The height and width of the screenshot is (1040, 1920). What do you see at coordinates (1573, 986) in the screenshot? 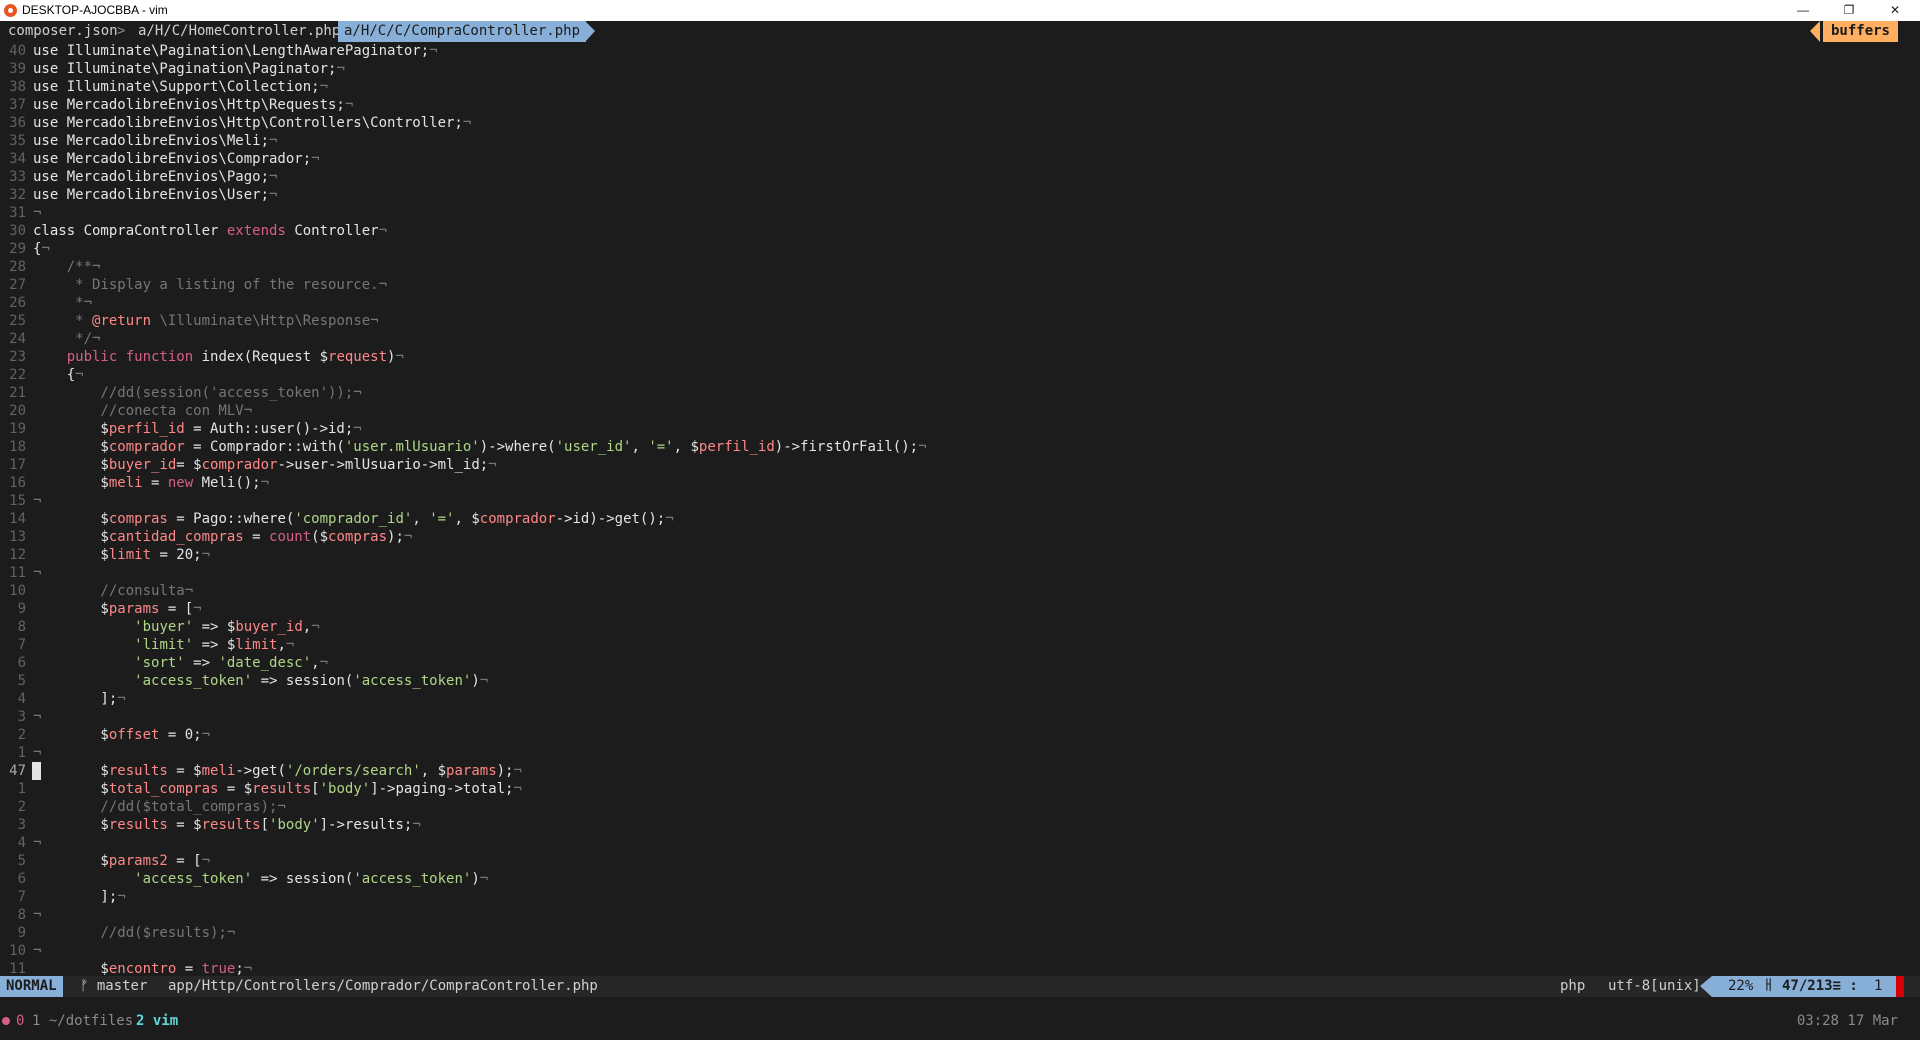
I see `file-type: php` at bounding box center [1573, 986].